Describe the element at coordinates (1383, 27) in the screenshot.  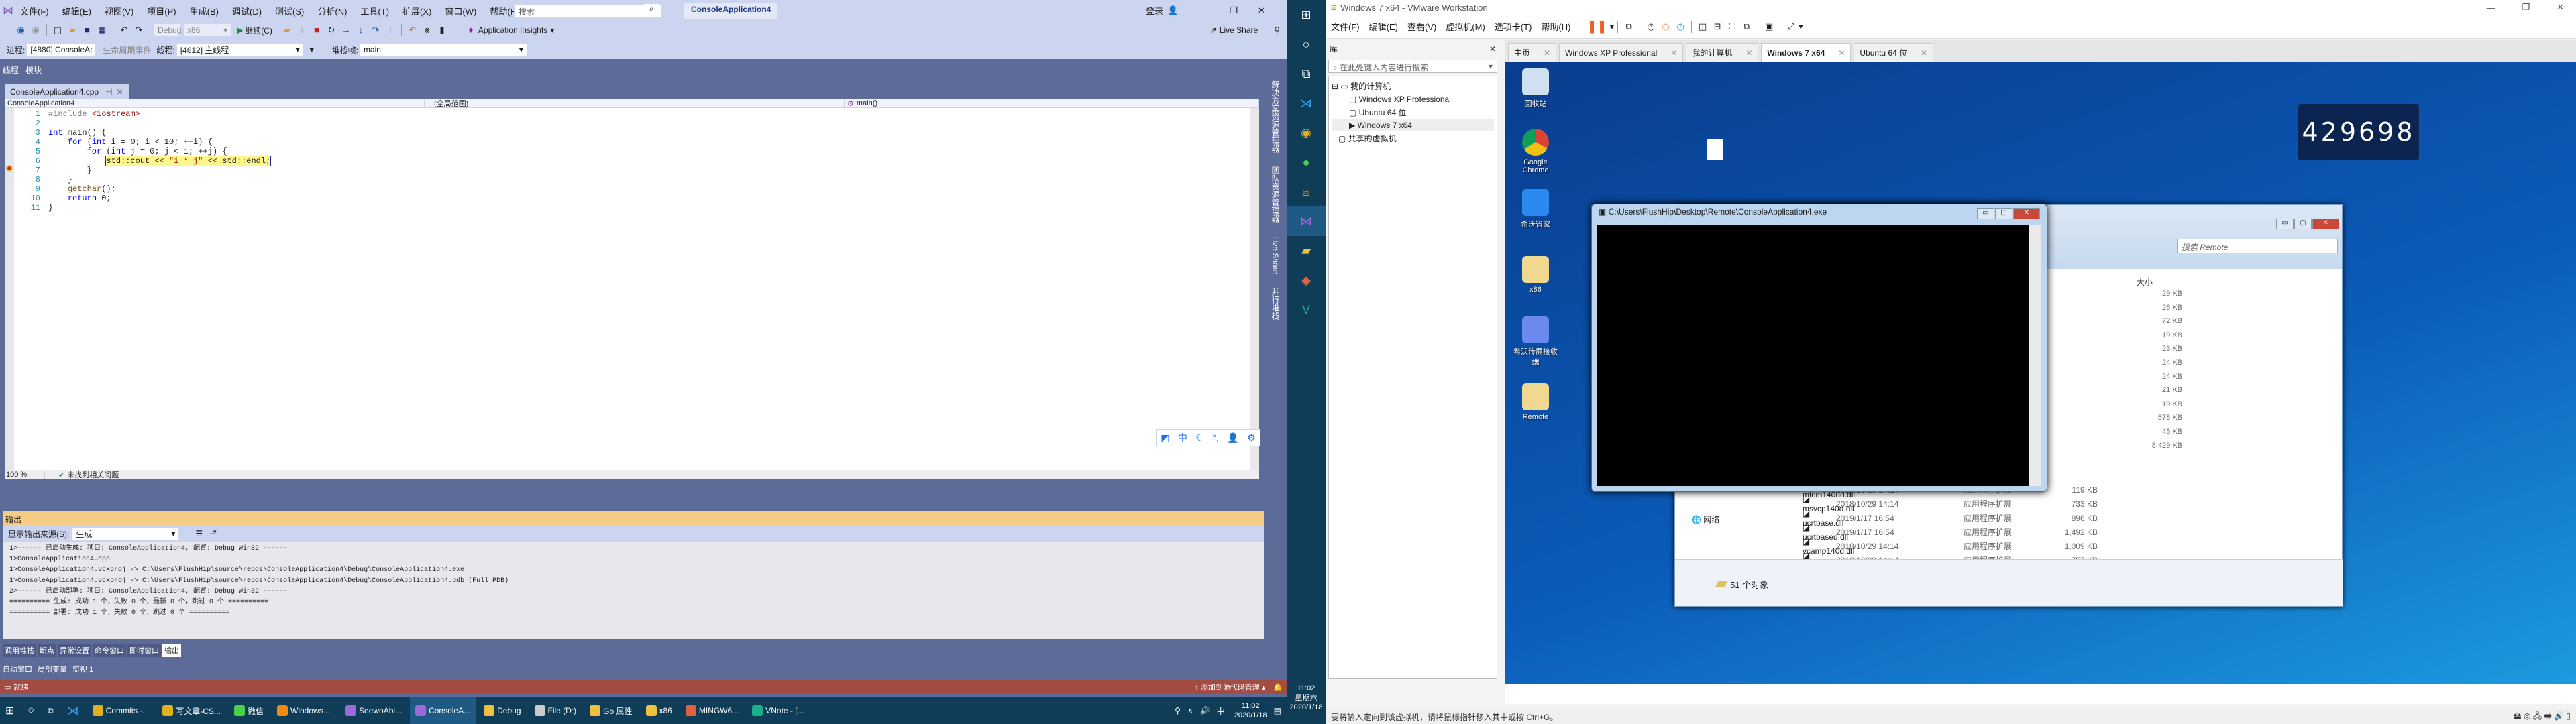
I see `vmware-menu-item: 编辑(E)` at that location.